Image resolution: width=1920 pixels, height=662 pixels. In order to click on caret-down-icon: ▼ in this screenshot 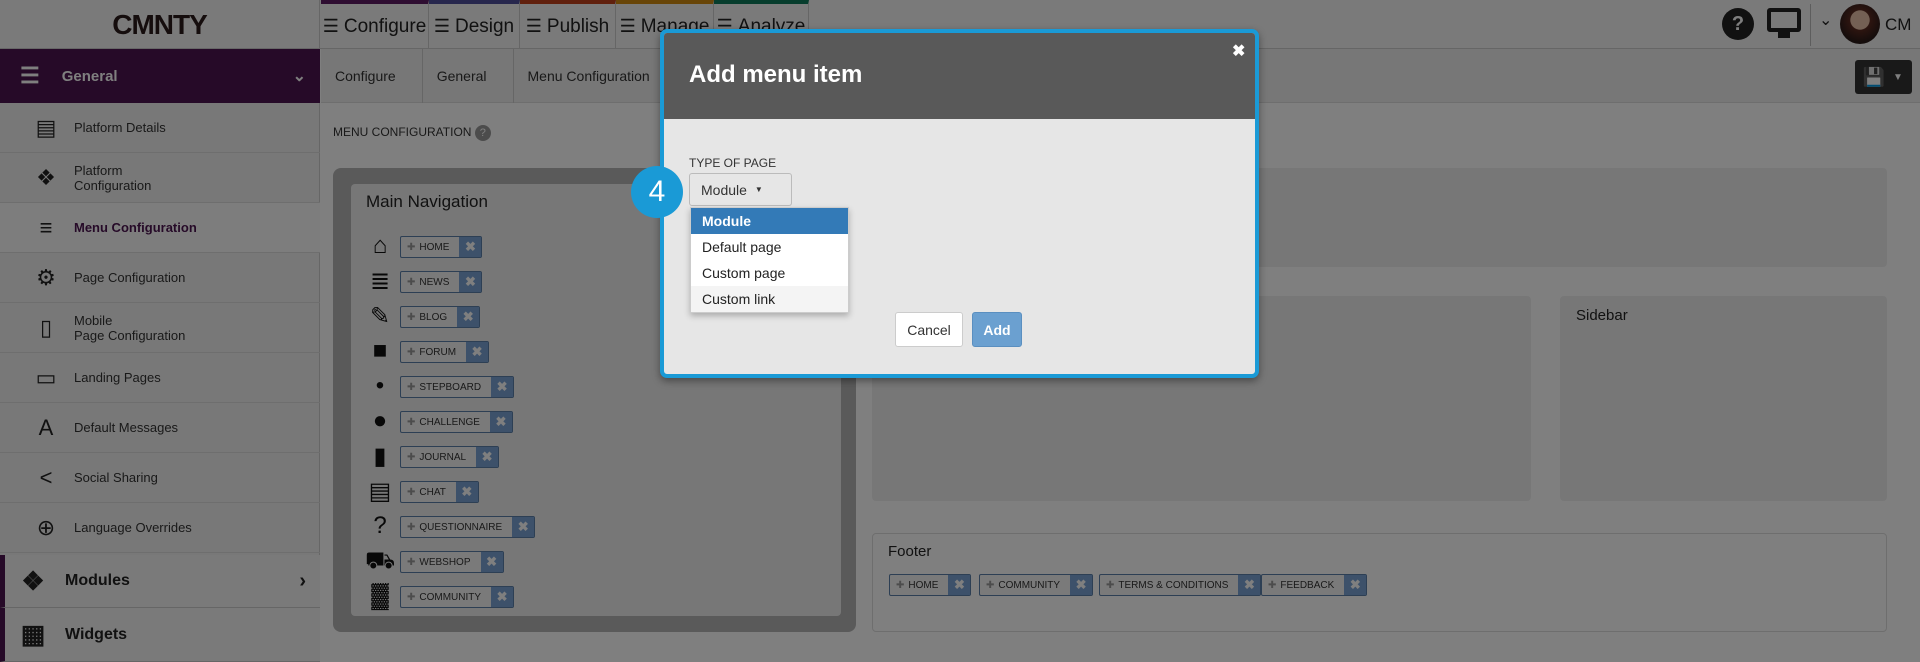, I will do `click(758, 189)`.